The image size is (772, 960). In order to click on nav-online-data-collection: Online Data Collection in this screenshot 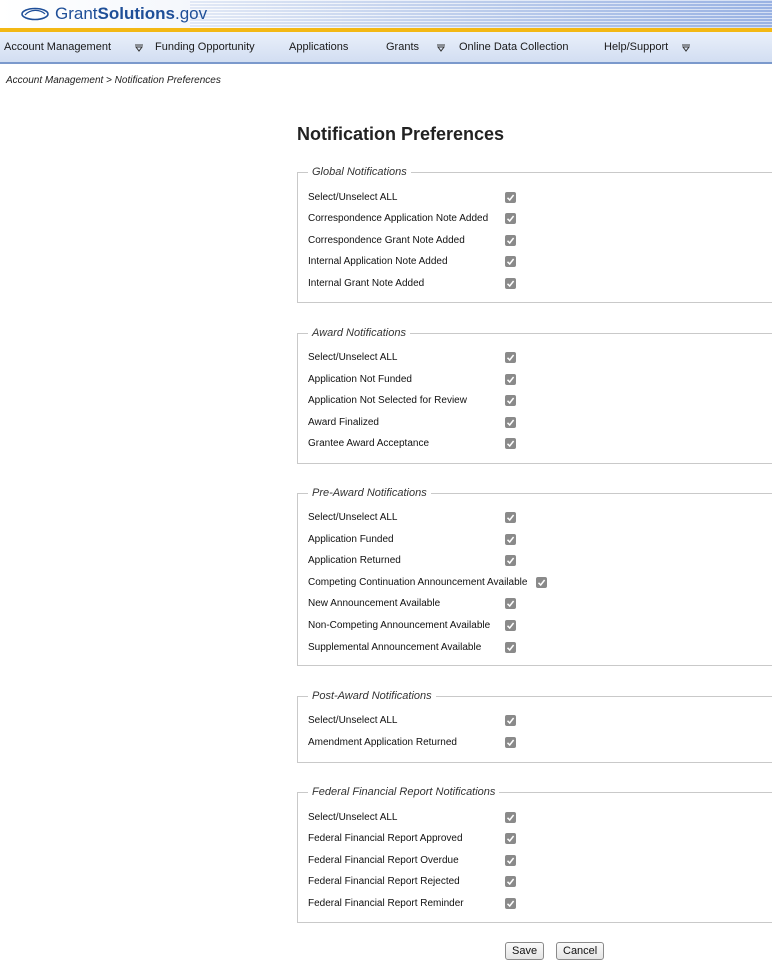, I will do `click(513, 47)`.